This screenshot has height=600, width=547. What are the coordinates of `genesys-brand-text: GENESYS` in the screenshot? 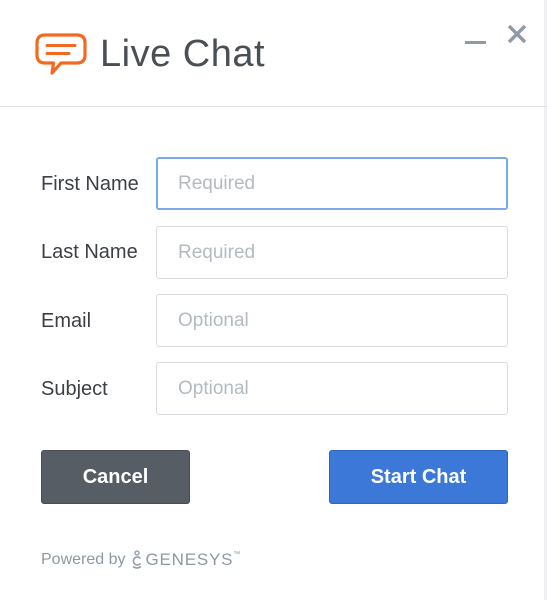 It's located at (189, 559).